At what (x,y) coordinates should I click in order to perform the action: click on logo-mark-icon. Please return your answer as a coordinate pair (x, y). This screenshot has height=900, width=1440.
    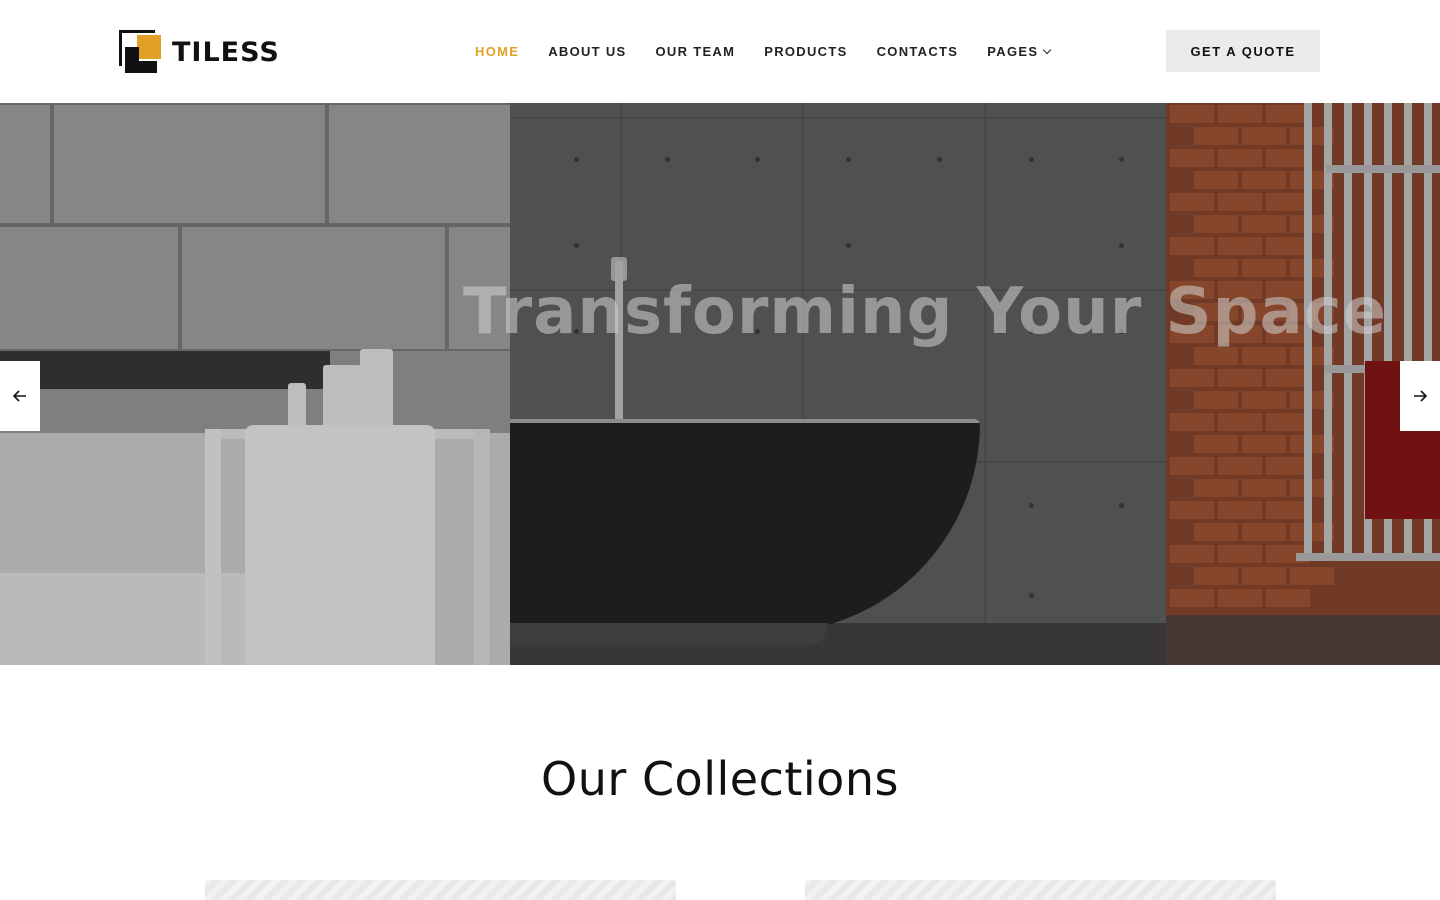
    Looking at the image, I should click on (141, 52).